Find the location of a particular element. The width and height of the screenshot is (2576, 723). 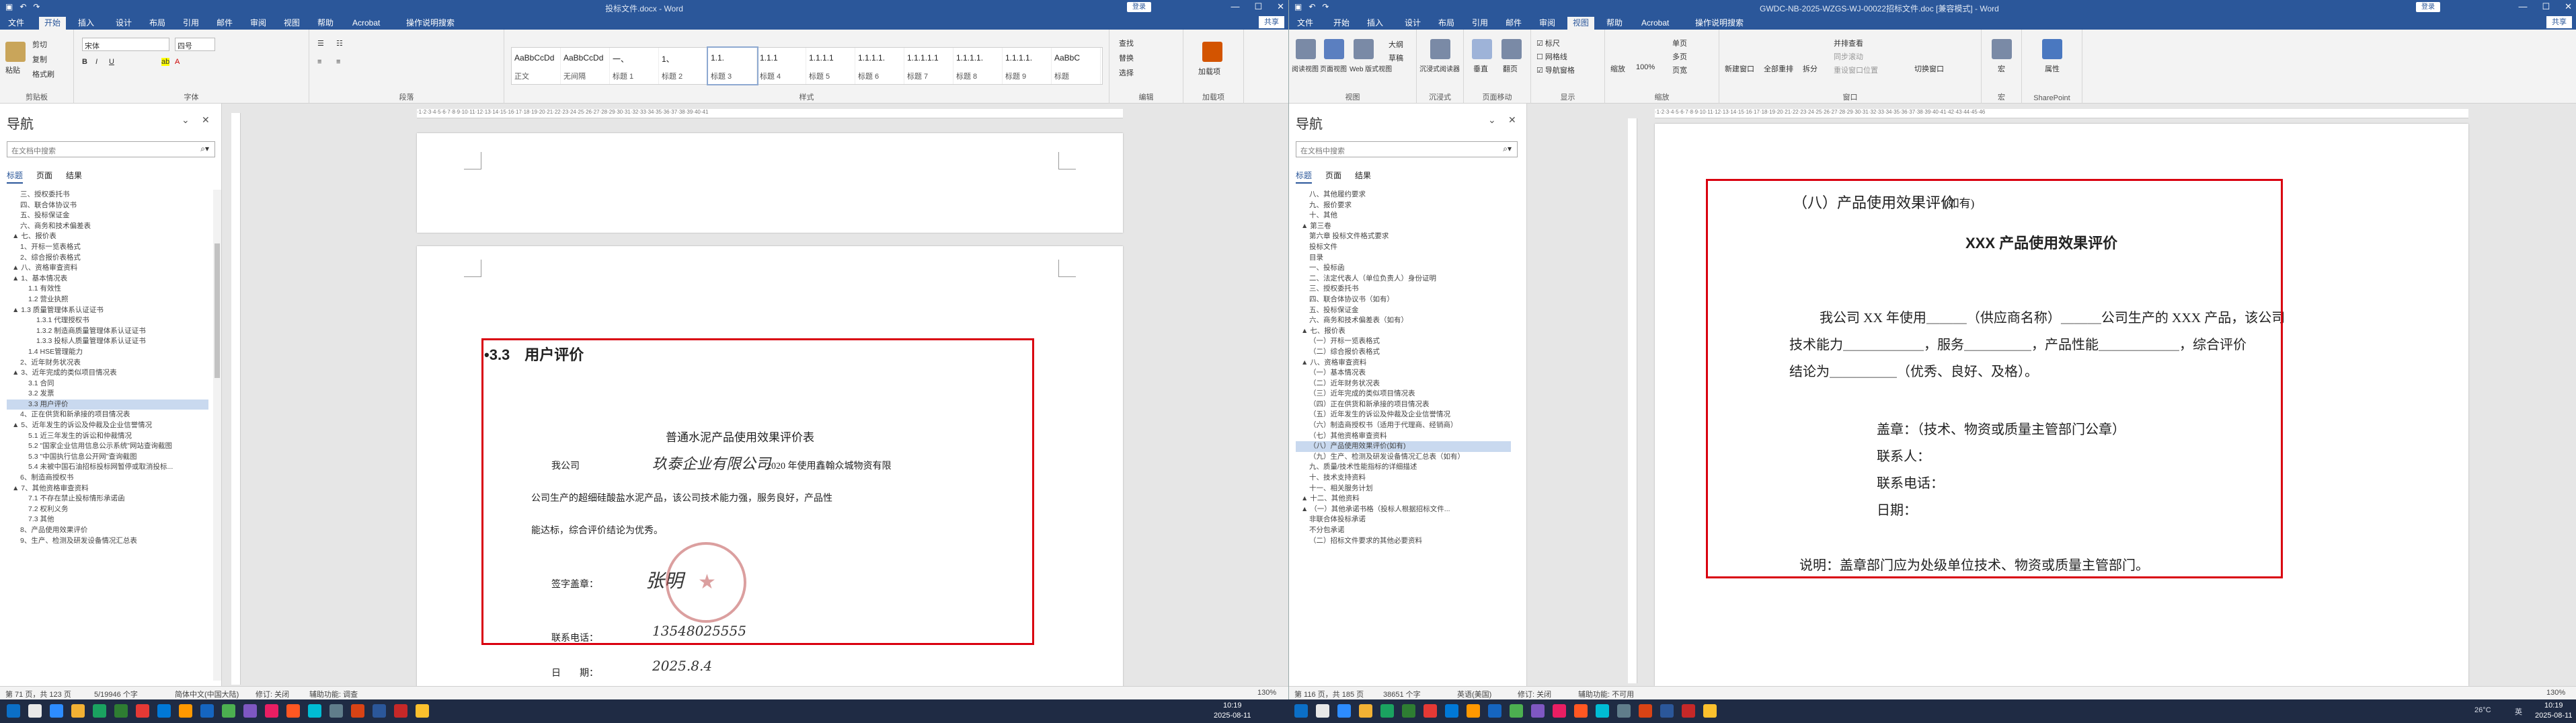

format-painter-button: 格式刷 is located at coordinates (43, 74).